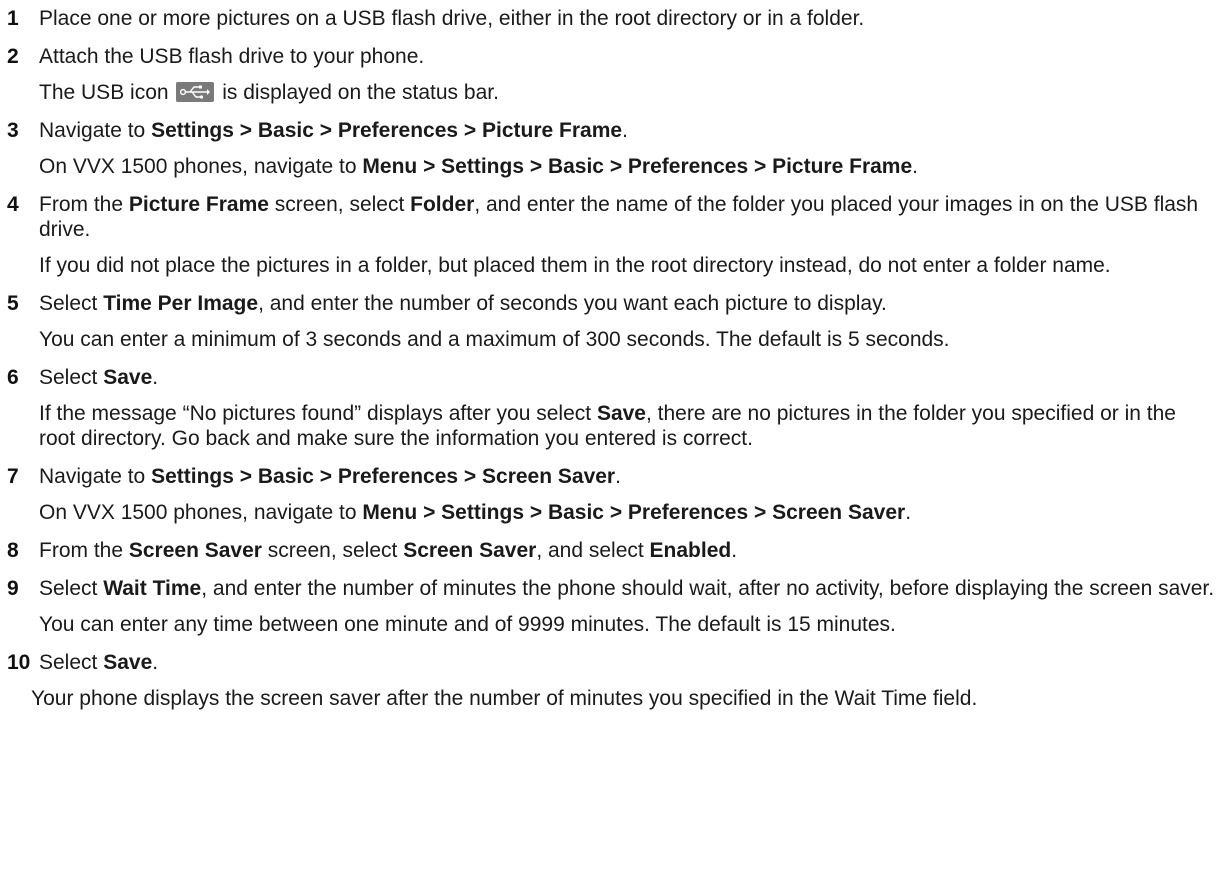 The height and width of the screenshot is (874, 1225). What do you see at coordinates (360, 92) in the screenshot?
I see `note-text: is displayed on the status bar.` at bounding box center [360, 92].